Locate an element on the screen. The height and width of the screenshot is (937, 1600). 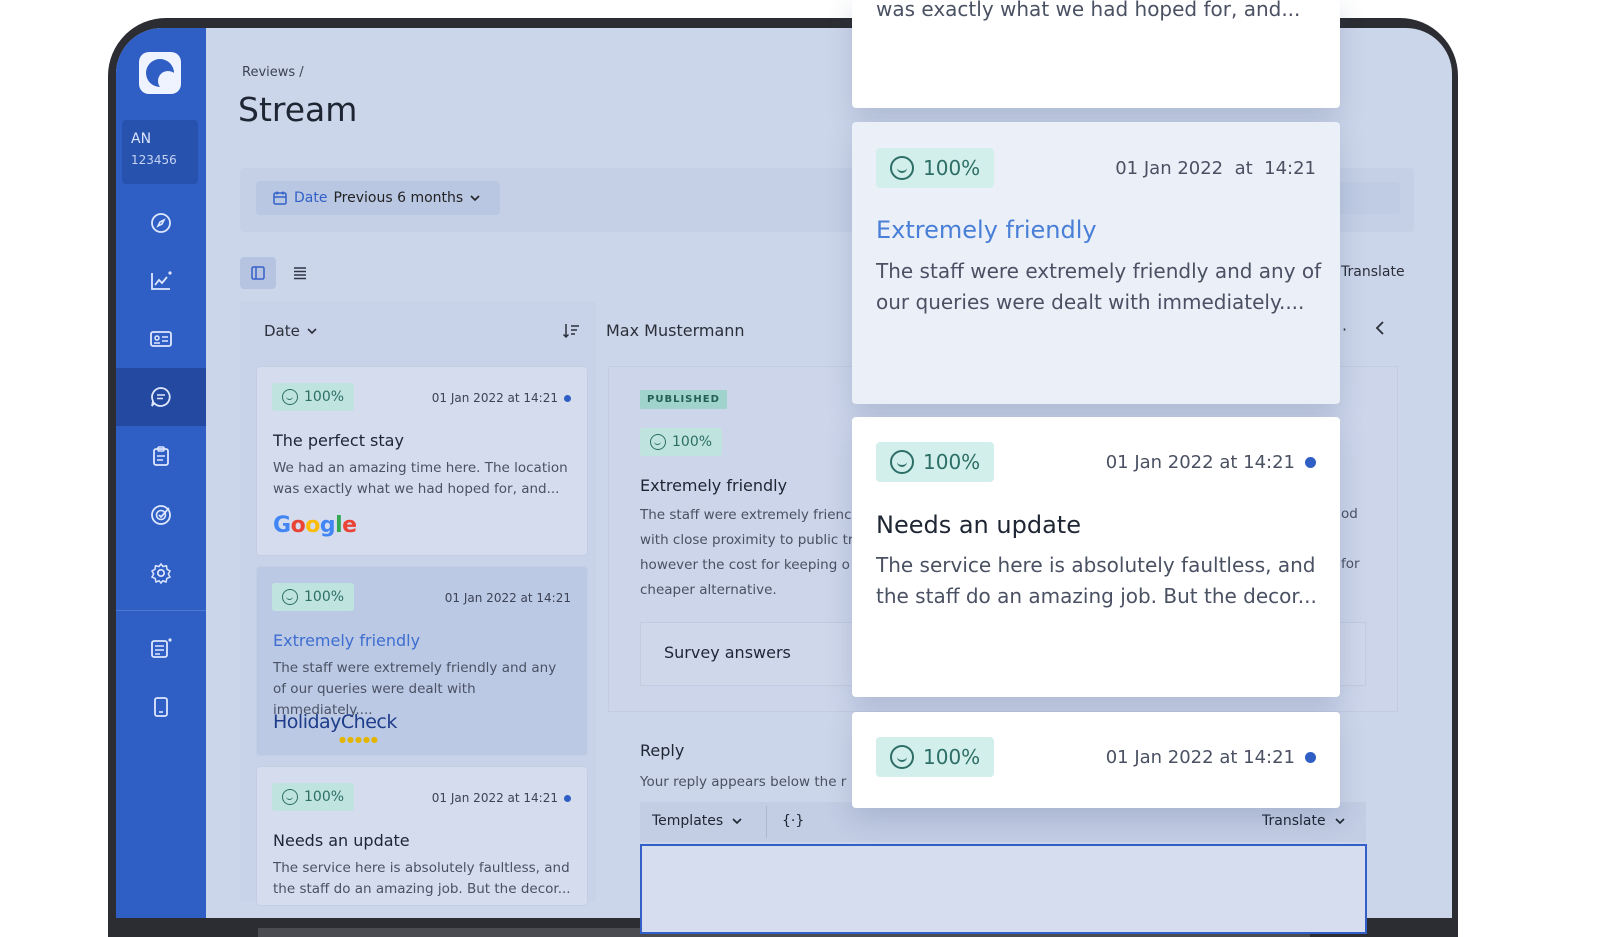
collapse-panel-button is located at coordinates (1380, 330).